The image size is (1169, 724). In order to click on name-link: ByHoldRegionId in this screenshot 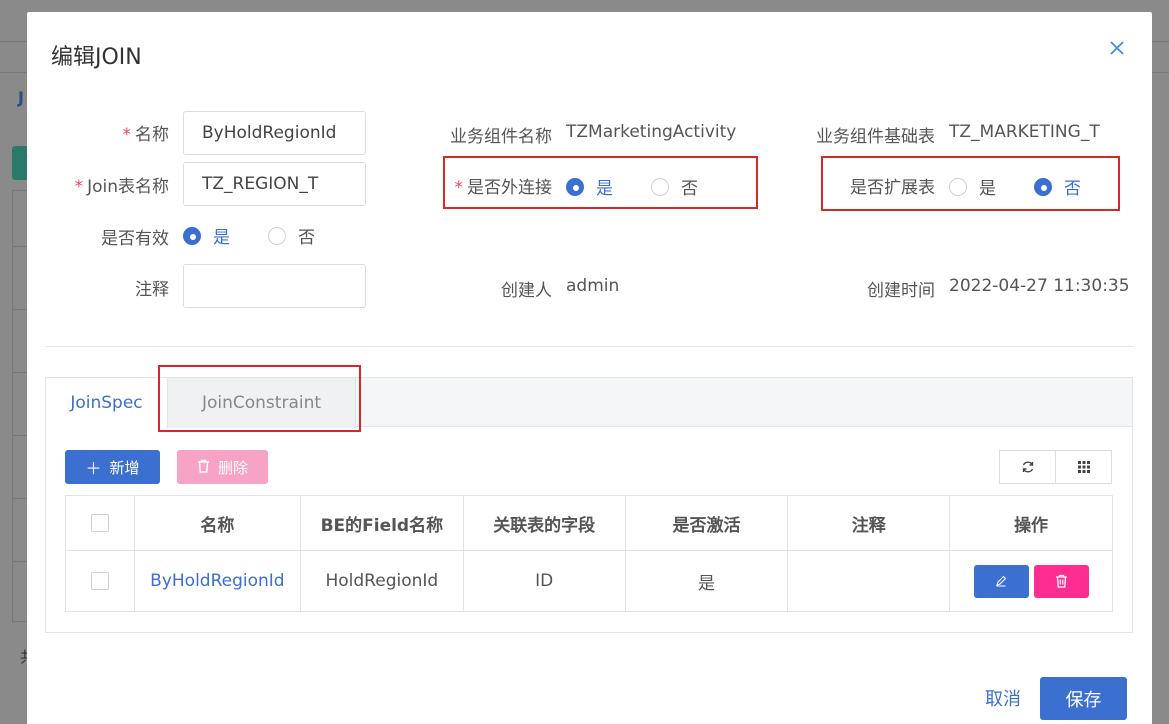, I will do `click(217, 581)`.